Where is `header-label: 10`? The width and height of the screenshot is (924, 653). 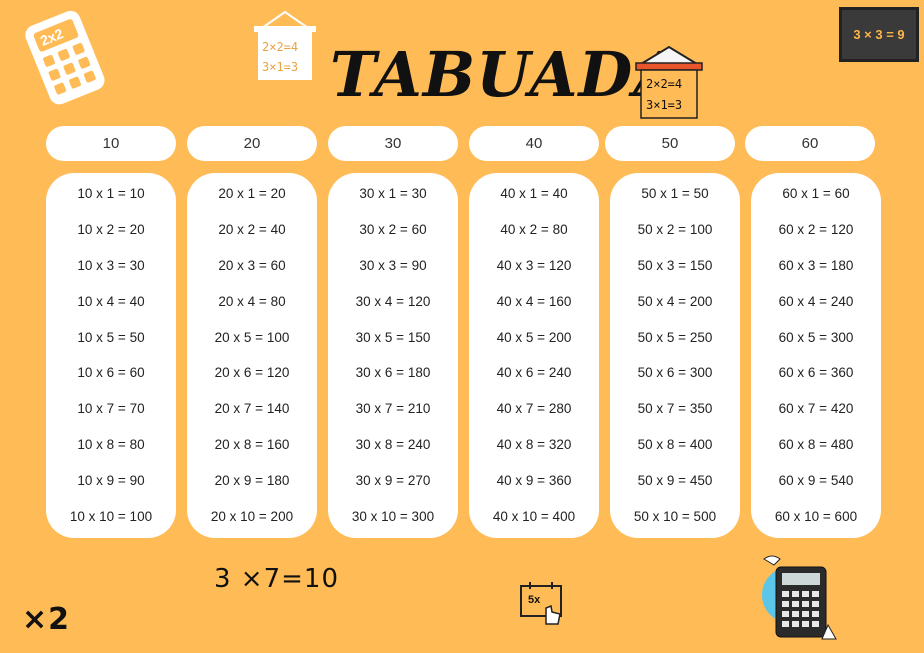
header-label: 10 is located at coordinates (111, 143).